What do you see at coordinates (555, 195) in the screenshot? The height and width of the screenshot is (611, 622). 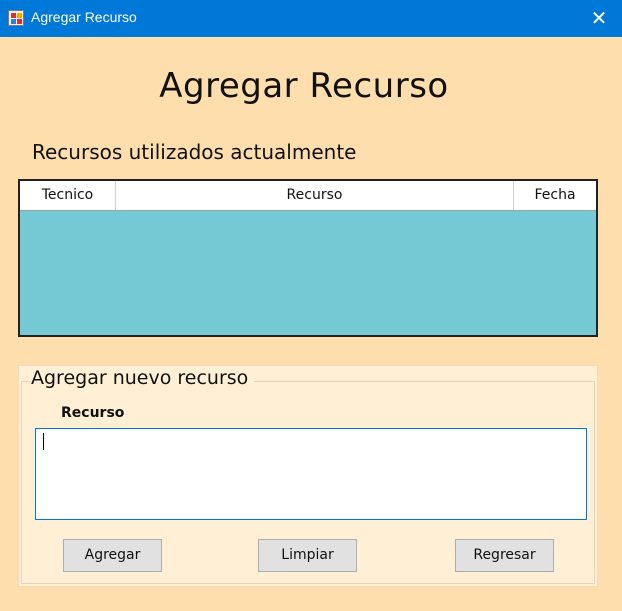 I see `column-header-fecha: Fecha` at bounding box center [555, 195].